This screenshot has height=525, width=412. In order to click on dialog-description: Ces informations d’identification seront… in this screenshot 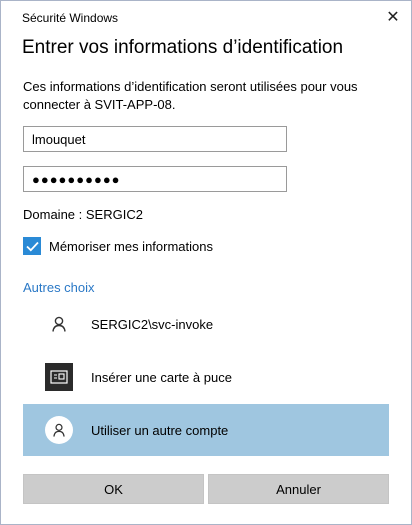, I will do `click(190, 95)`.